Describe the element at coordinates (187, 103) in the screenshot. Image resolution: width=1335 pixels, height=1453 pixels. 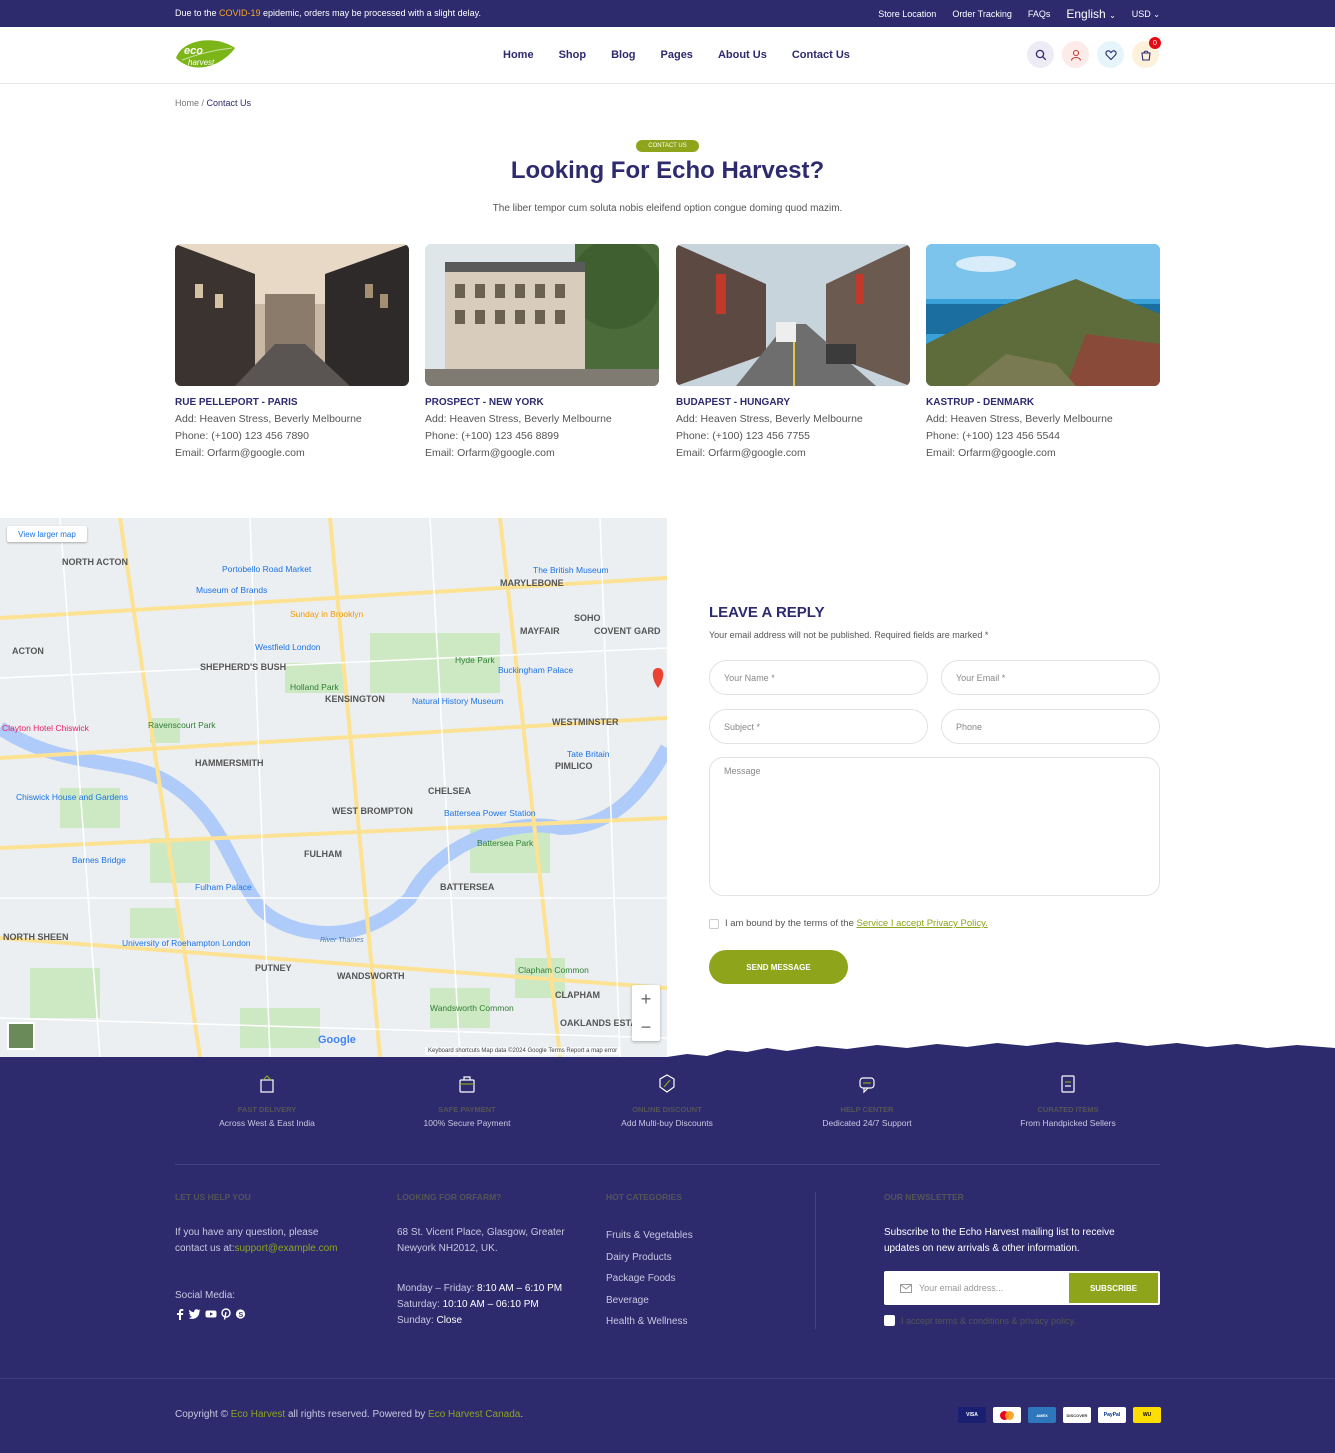
I see `breadcrumb-home: Home` at that location.